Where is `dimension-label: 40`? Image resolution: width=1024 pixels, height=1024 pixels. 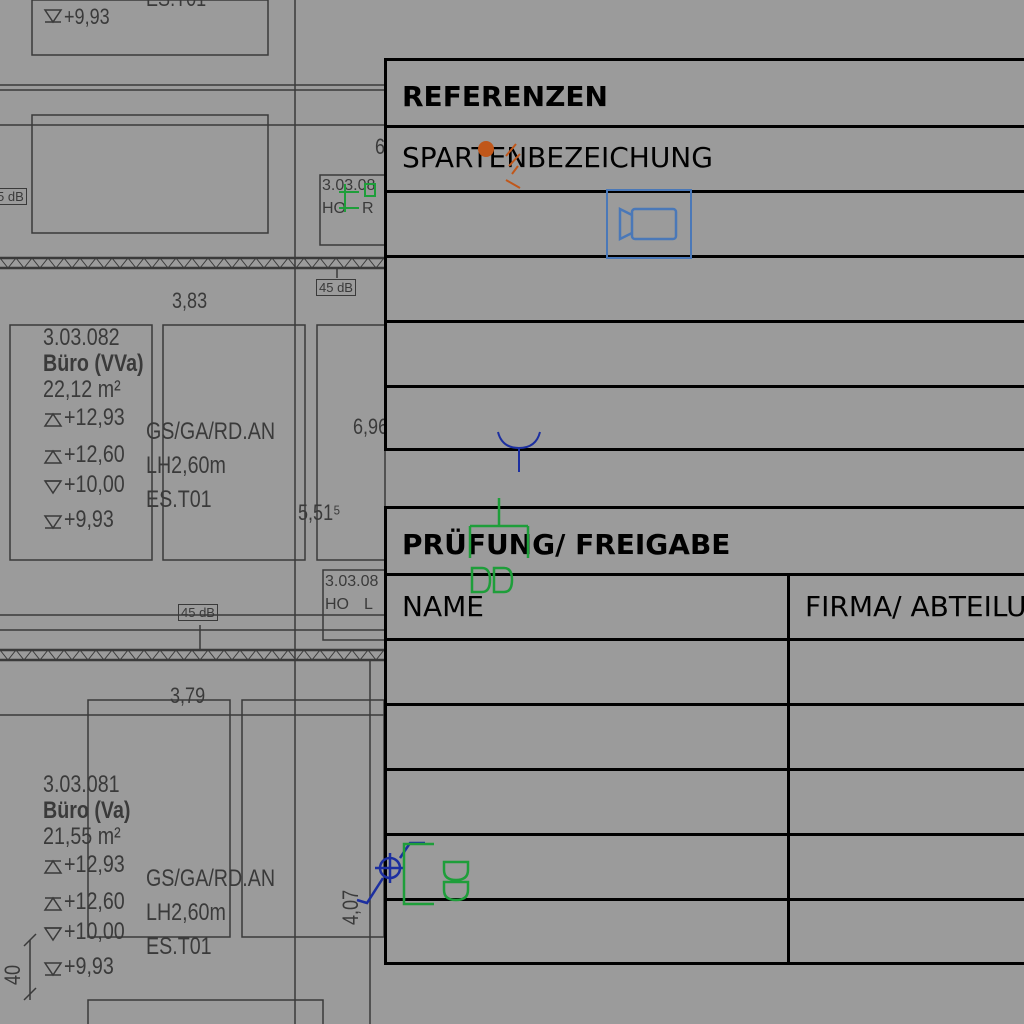 dimension-label: 40 is located at coordinates (12, 974).